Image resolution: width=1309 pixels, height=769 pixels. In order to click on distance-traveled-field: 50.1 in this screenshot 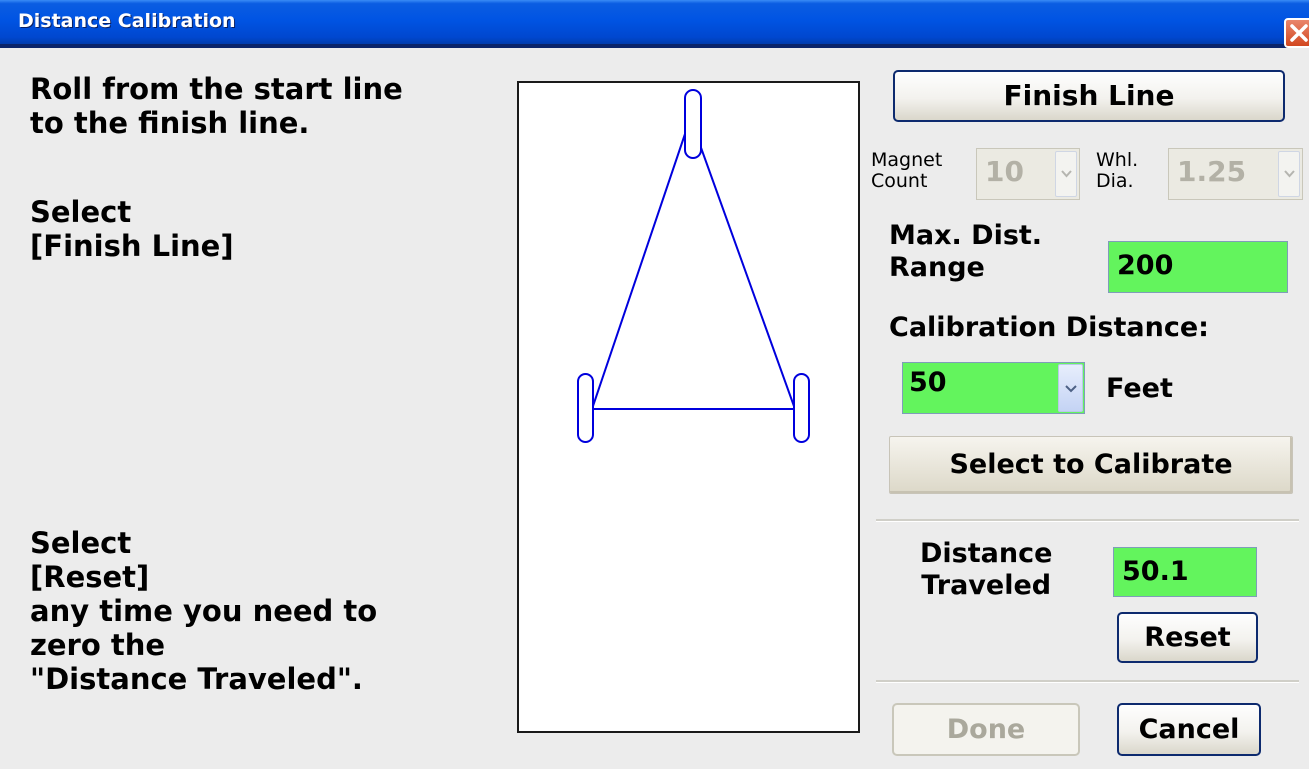, I will do `click(1185, 572)`.